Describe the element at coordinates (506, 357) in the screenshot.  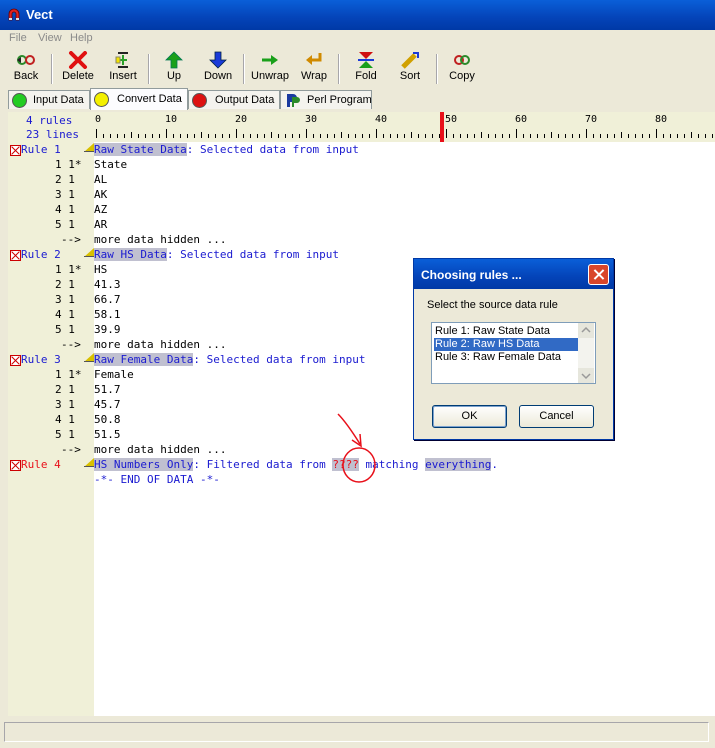
I see `list-item: Rule 3: Raw Female Data` at that location.